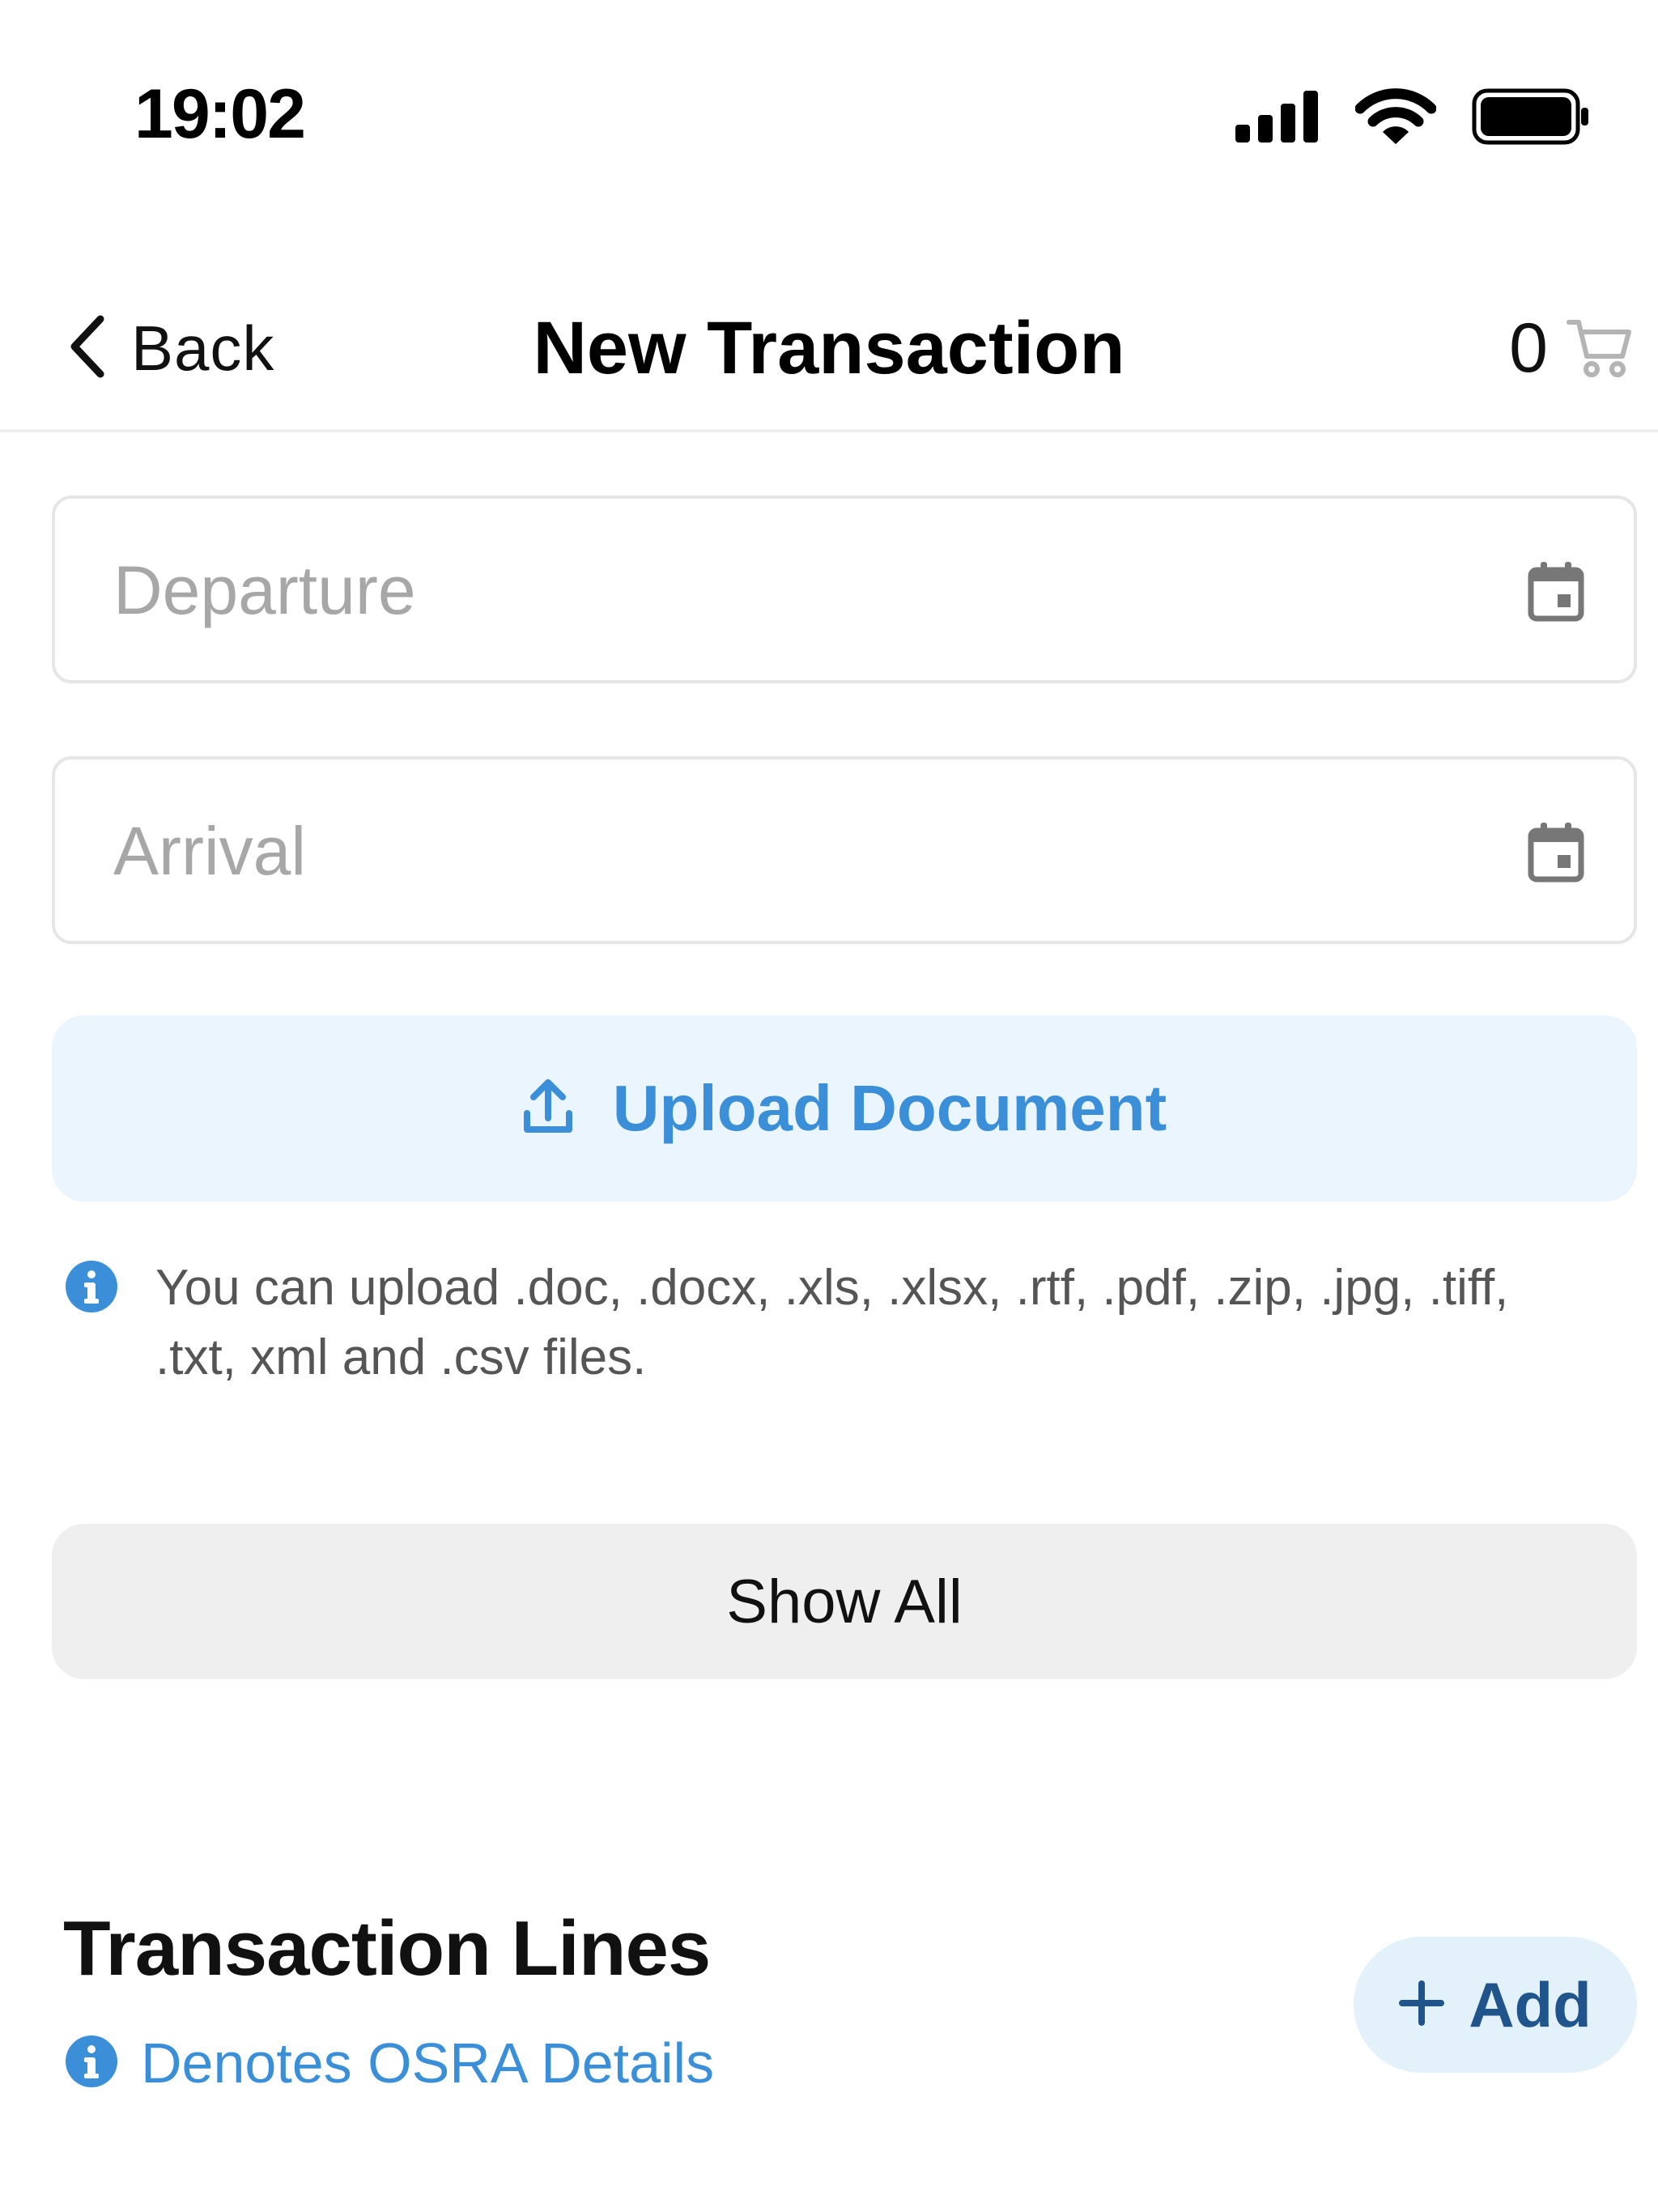  Describe the element at coordinates (428, 2063) in the screenshot. I see `osra-note-label: Denotes OSRA Details` at that location.